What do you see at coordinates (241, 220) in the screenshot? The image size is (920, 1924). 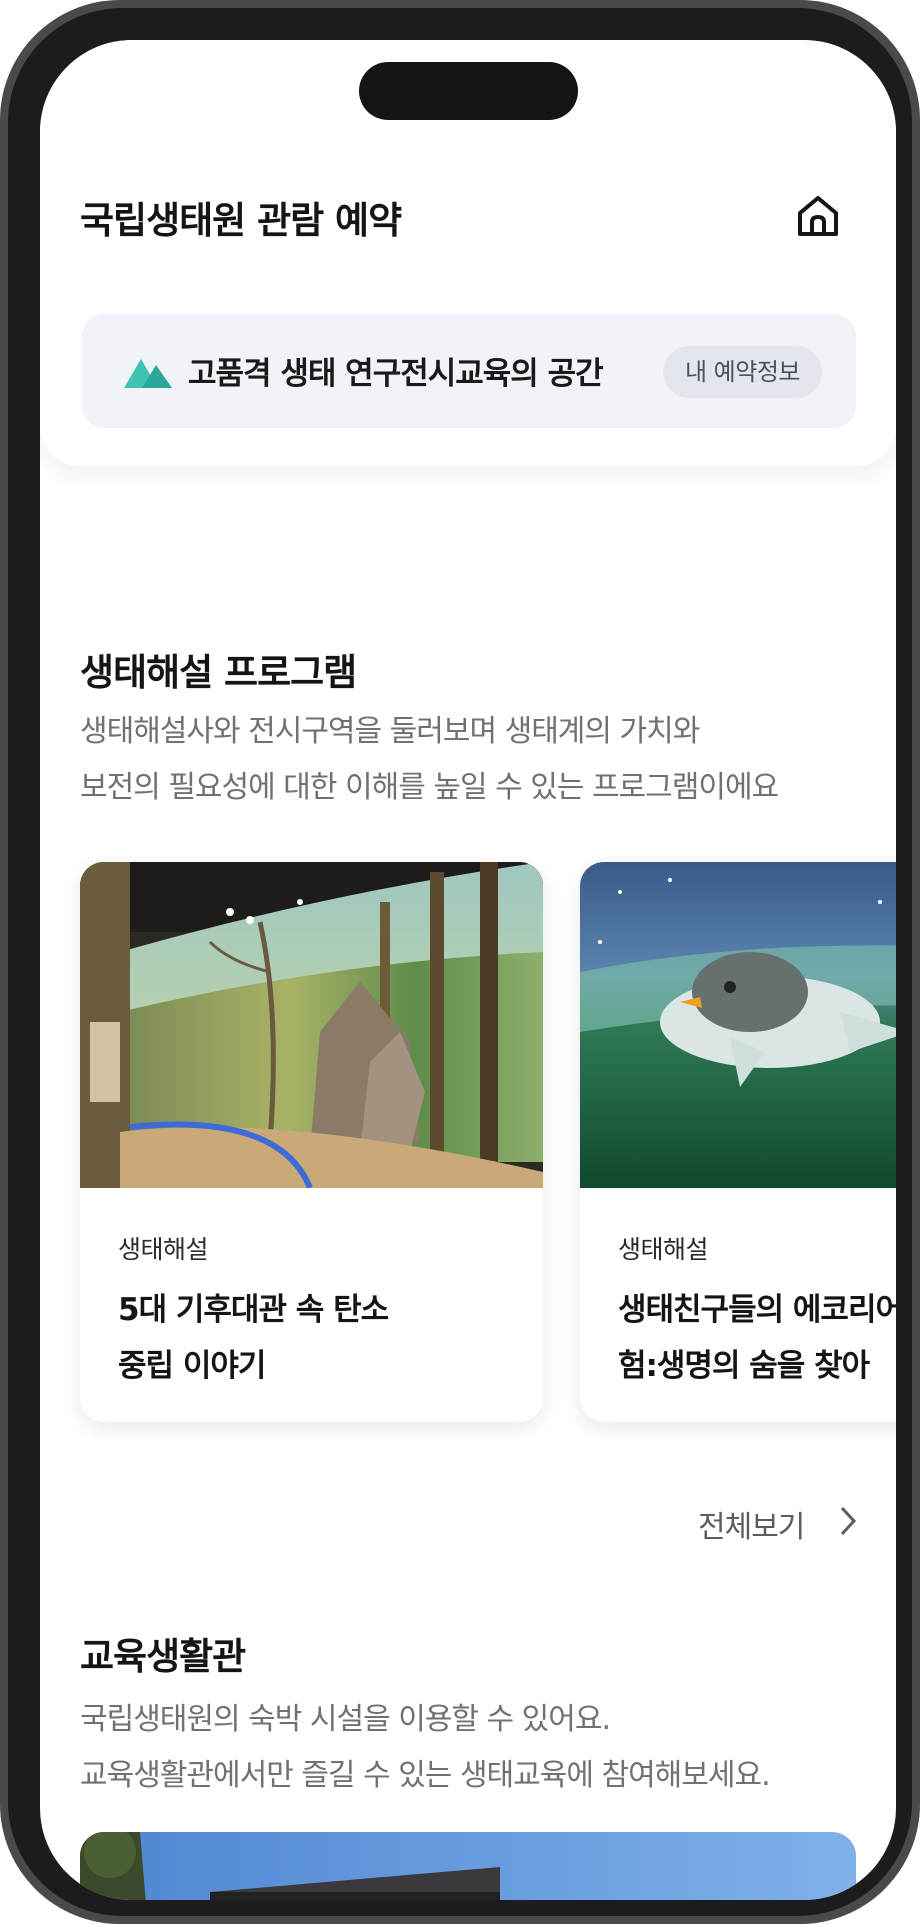 I see `page-title: 국립생태원 관람 예약` at bounding box center [241, 220].